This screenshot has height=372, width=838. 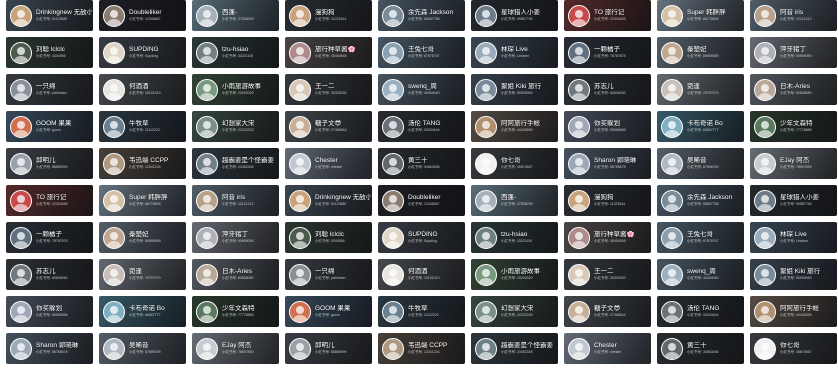 I want to click on profile-card: 一只绵 小红书号: yizhimian, so click(x=49, y=89).